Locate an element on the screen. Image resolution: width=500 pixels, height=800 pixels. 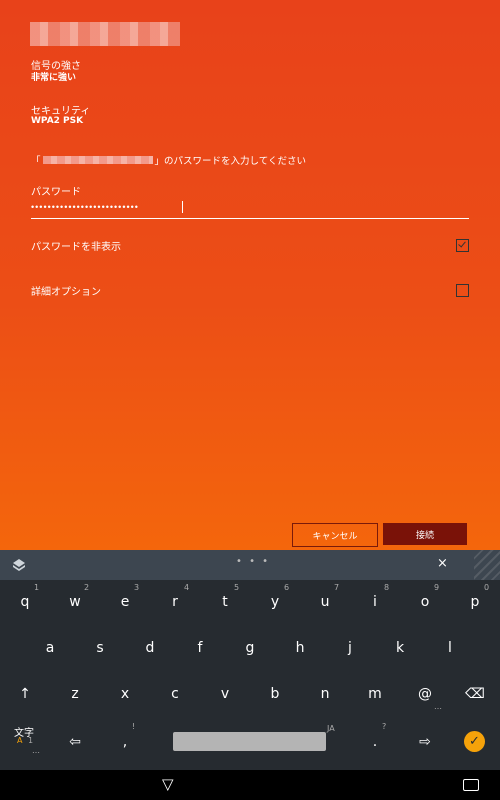
key-s: s is located at coordinates (100, 649).